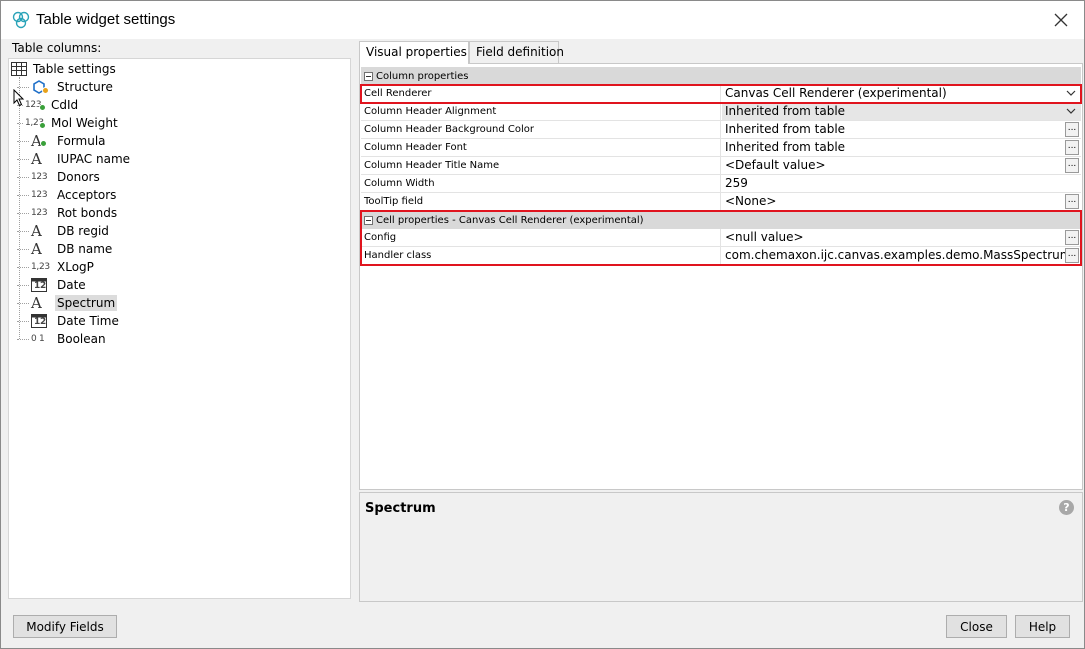 The width and height of the screenshot is (1085, 649). Describe the element at coordinates (516, 52) in the screenshot. I see `tab-field-definition: Field definition` at that location.